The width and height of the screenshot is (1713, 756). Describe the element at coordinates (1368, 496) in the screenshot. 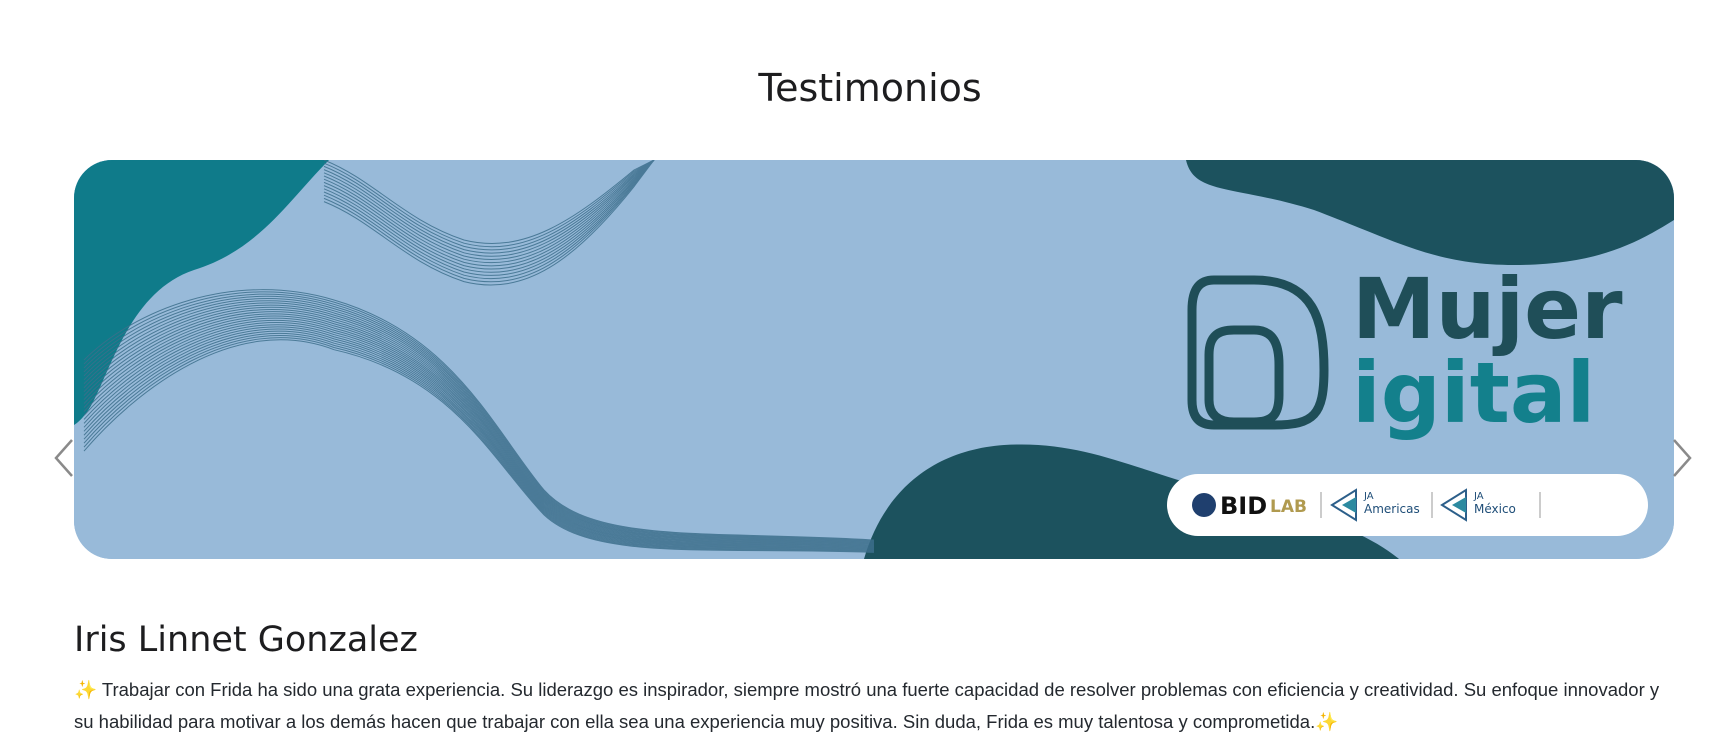

I see `ja-americas-top: JA` at that location.